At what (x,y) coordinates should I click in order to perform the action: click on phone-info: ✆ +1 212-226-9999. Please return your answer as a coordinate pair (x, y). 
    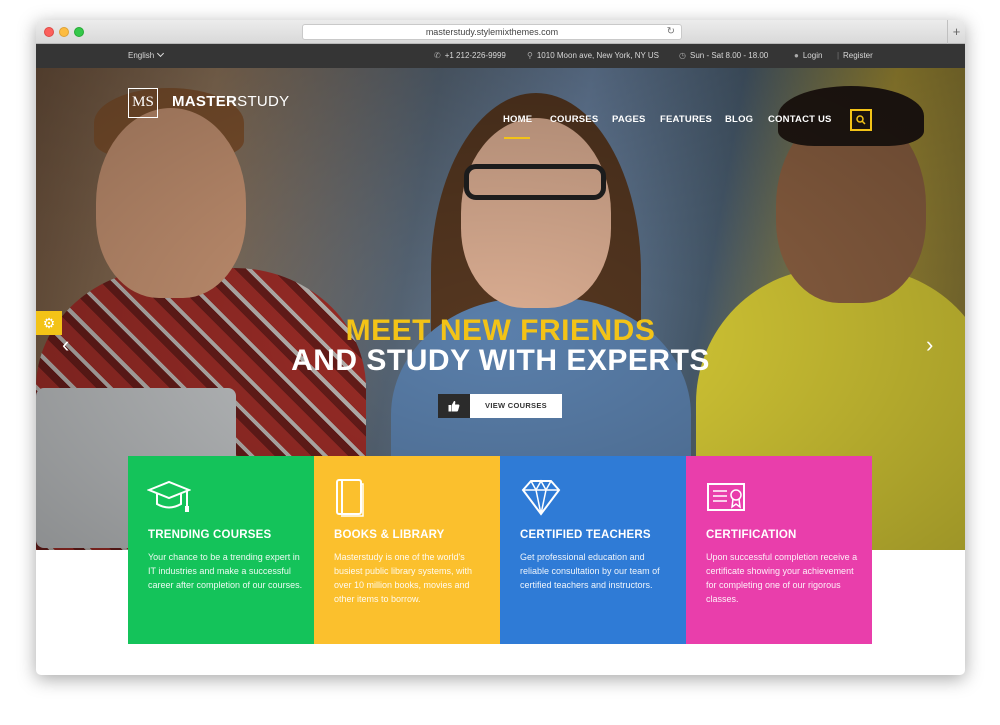
    Looking at the image, I should click on (470, 56).